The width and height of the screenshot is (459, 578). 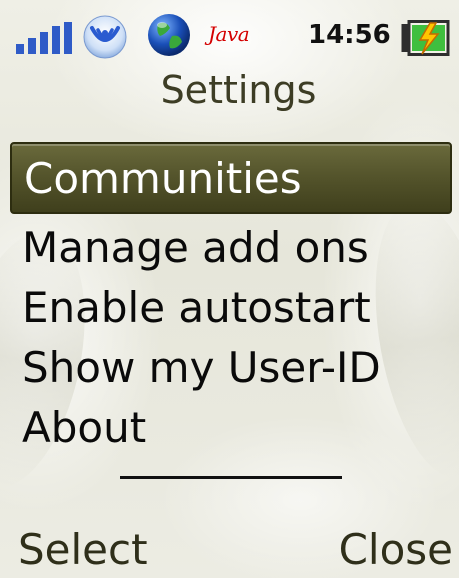 I want to click on menu-item-manage-add-ons: Manage add ons, so click(x=231, y=248).